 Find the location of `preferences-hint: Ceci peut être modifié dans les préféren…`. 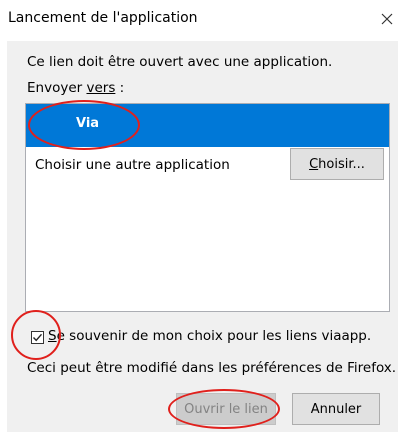

preferences-hint: Ceci peut être modifié dans les préféren… is located at coordinates (212, 368).